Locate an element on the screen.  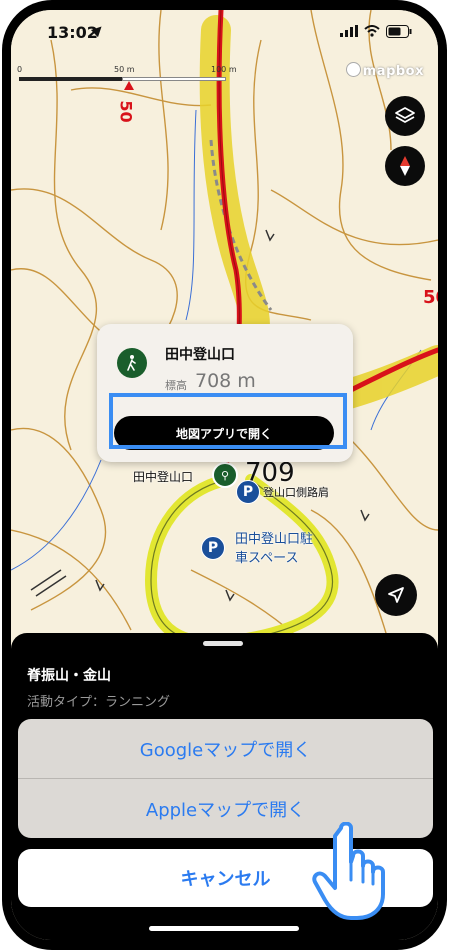
scale-bar: 0 50 m 100 m is located at coordinates (127, 80).